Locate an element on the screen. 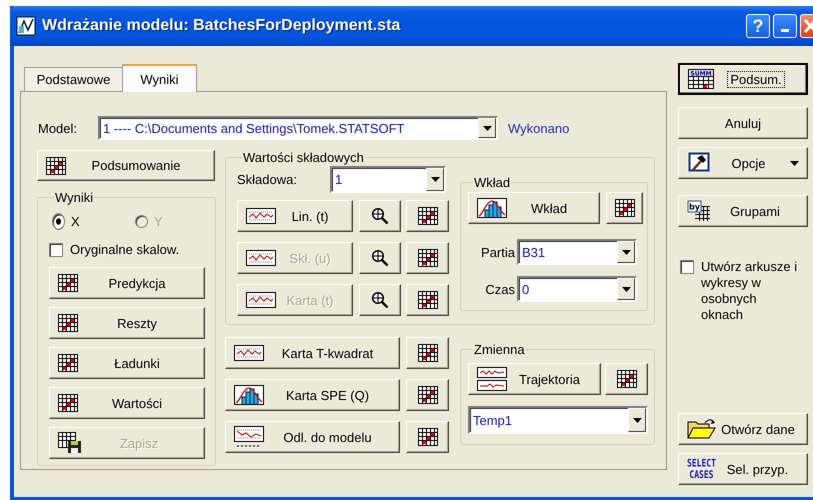 This screenshot has height=500, width=813. dropdown: 0 is located at coordinates (577, 289).